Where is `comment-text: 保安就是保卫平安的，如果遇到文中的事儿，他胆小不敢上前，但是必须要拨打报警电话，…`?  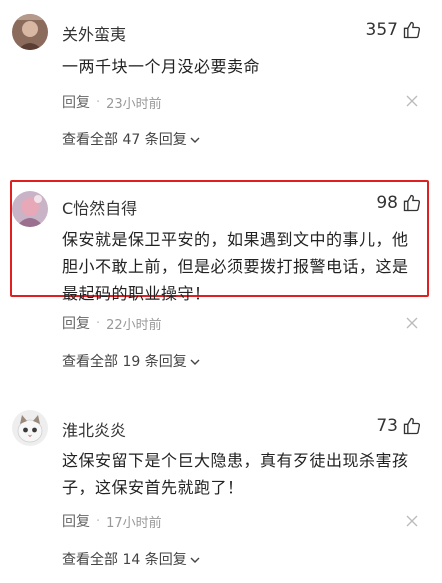 comment-text: 保安就是保卫平安的，如果遇到文中的事儿，他胆小不敢上前，但是必须要拨打报警电话，… is located at coordinates (235, 266).